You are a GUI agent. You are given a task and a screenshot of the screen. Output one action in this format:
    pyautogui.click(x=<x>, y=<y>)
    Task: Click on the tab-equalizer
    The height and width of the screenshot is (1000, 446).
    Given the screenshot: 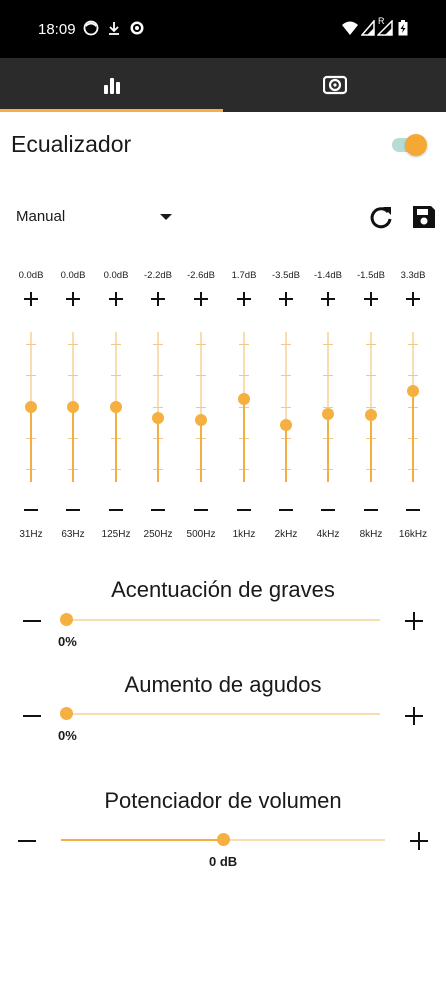 What is the action you would take?
    pyautogui.click(x=111, y=85)
    